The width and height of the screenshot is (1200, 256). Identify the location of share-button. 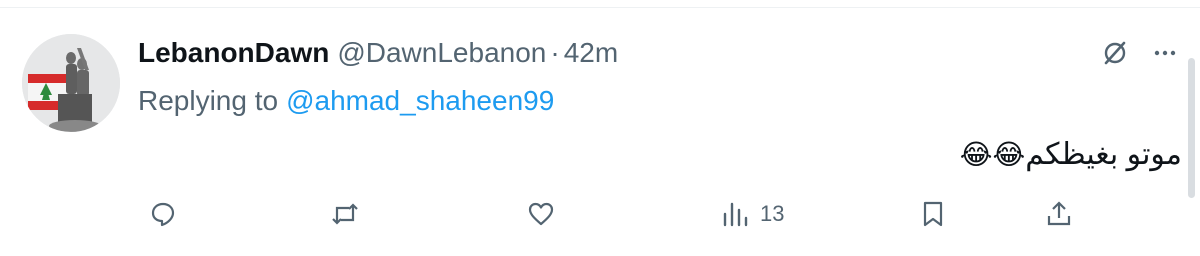
(1059, 214).